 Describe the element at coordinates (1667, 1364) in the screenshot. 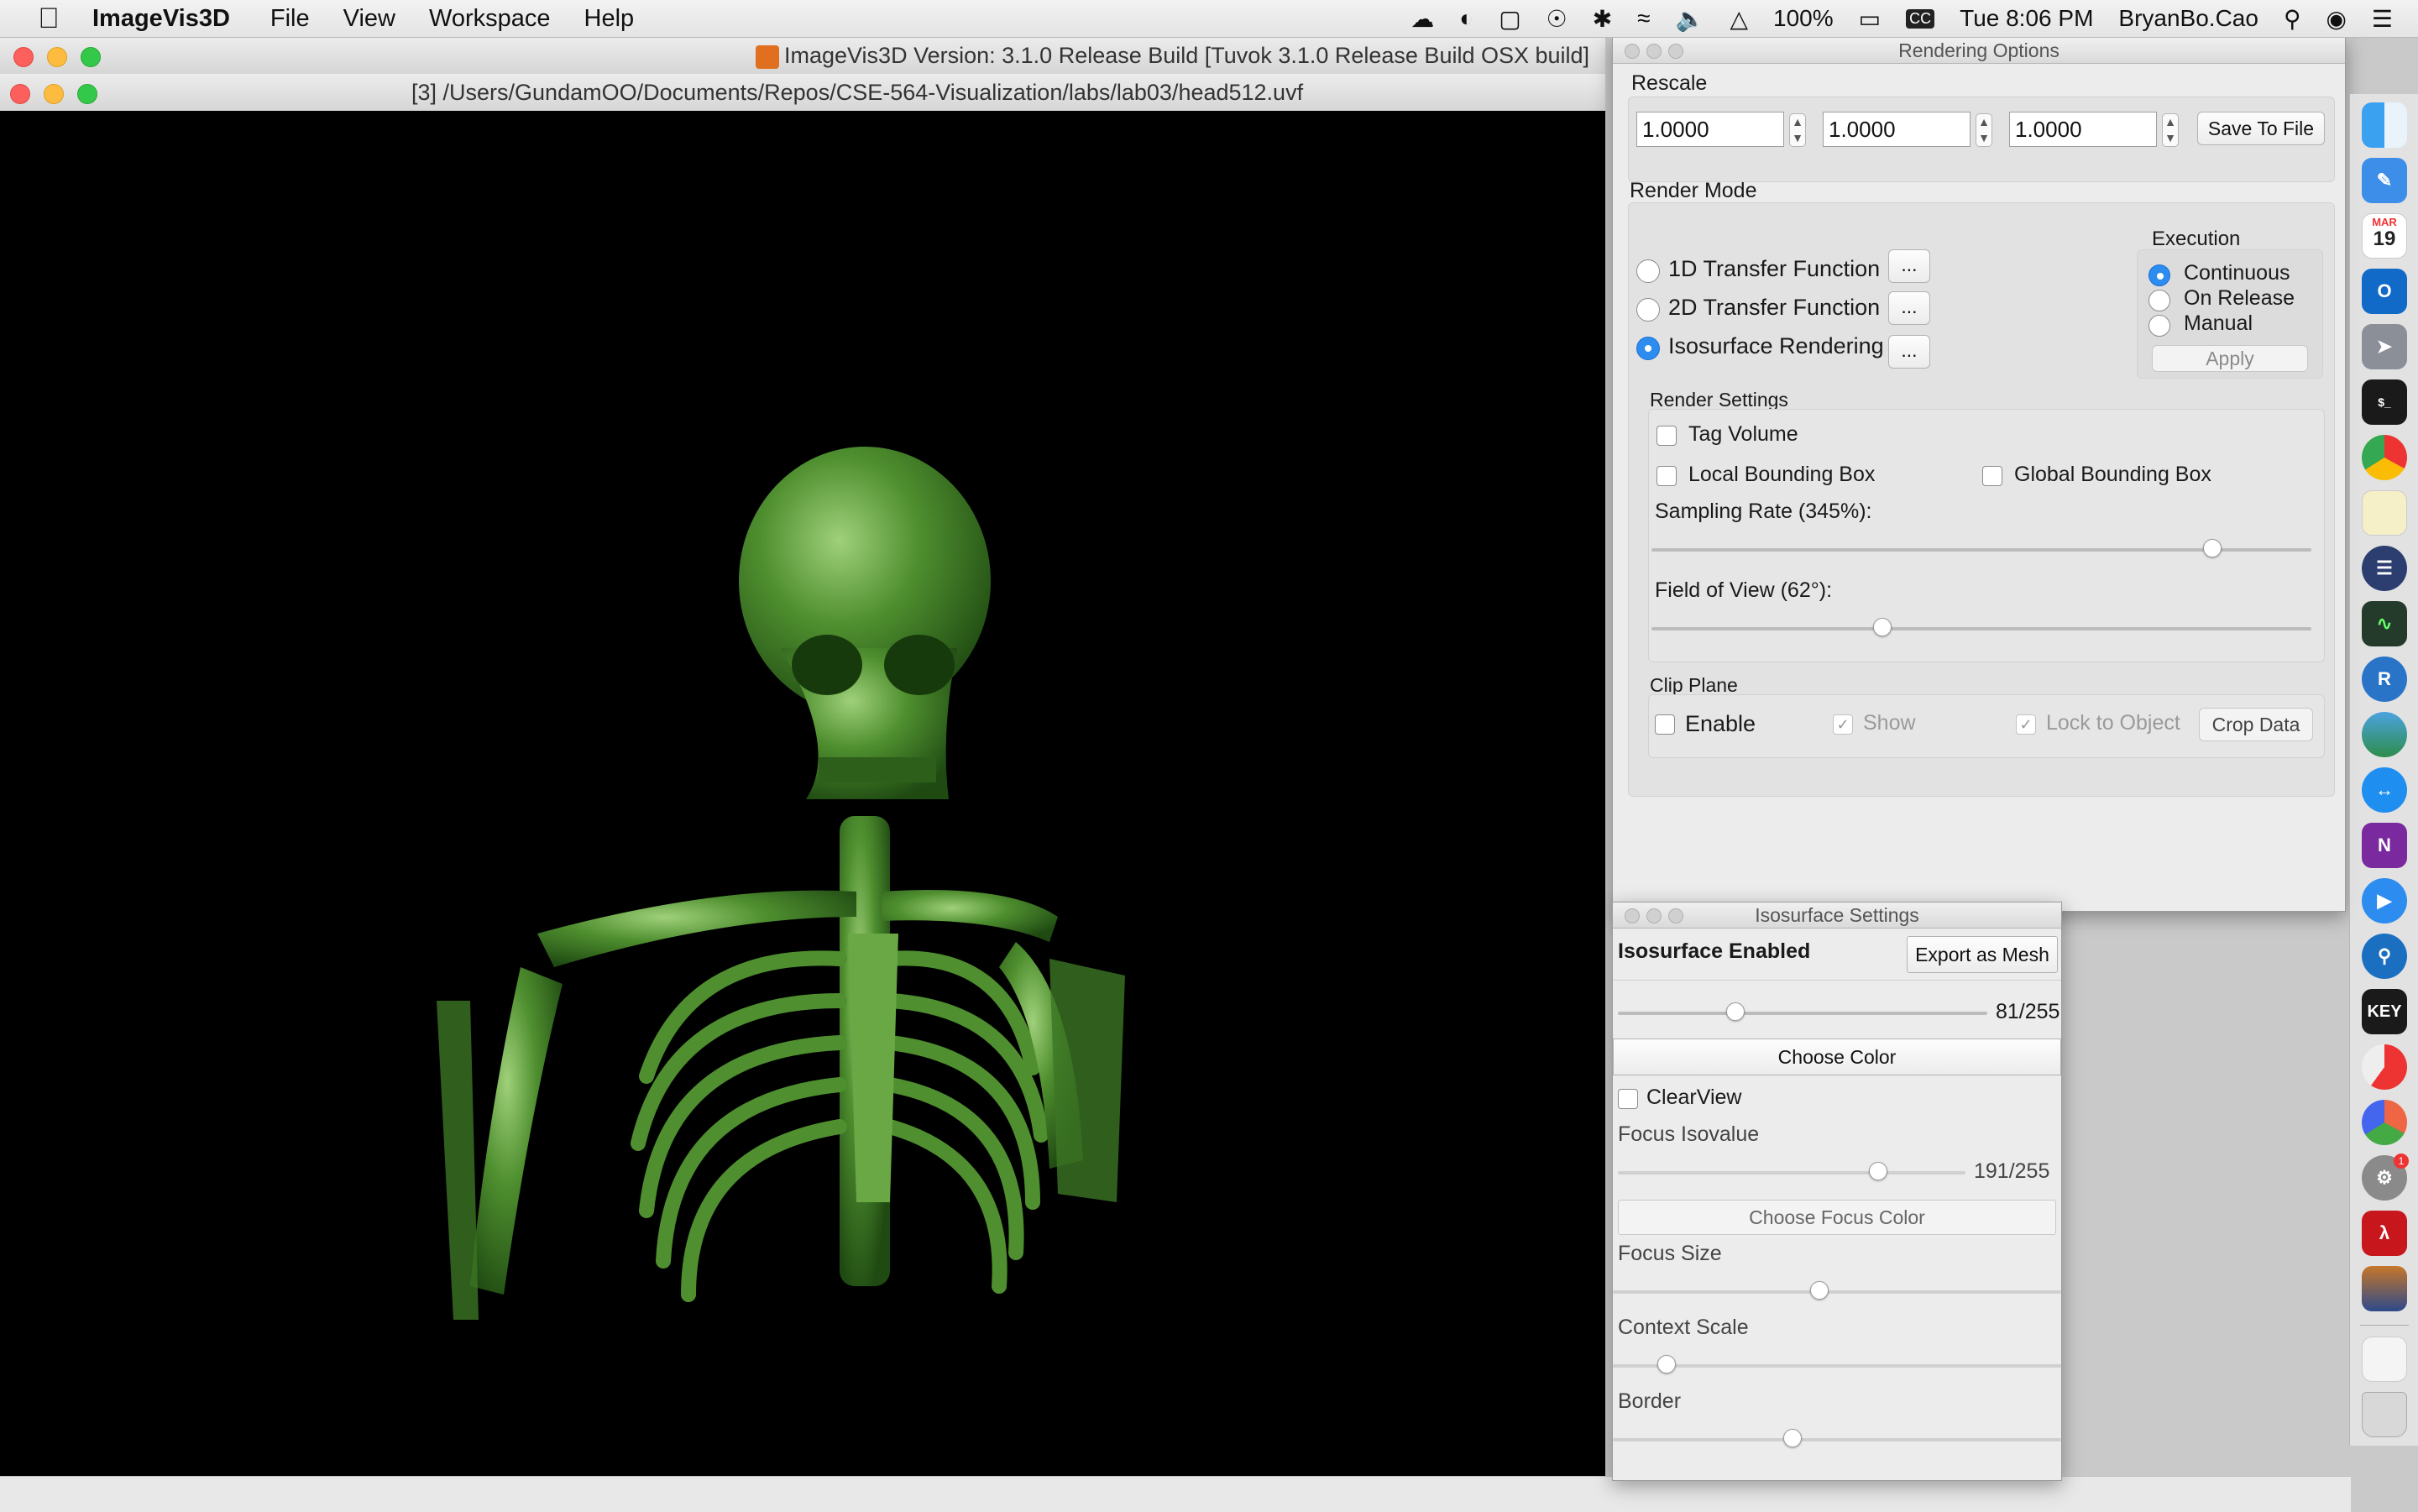

I see `context-scale-slider-knob` at that location.